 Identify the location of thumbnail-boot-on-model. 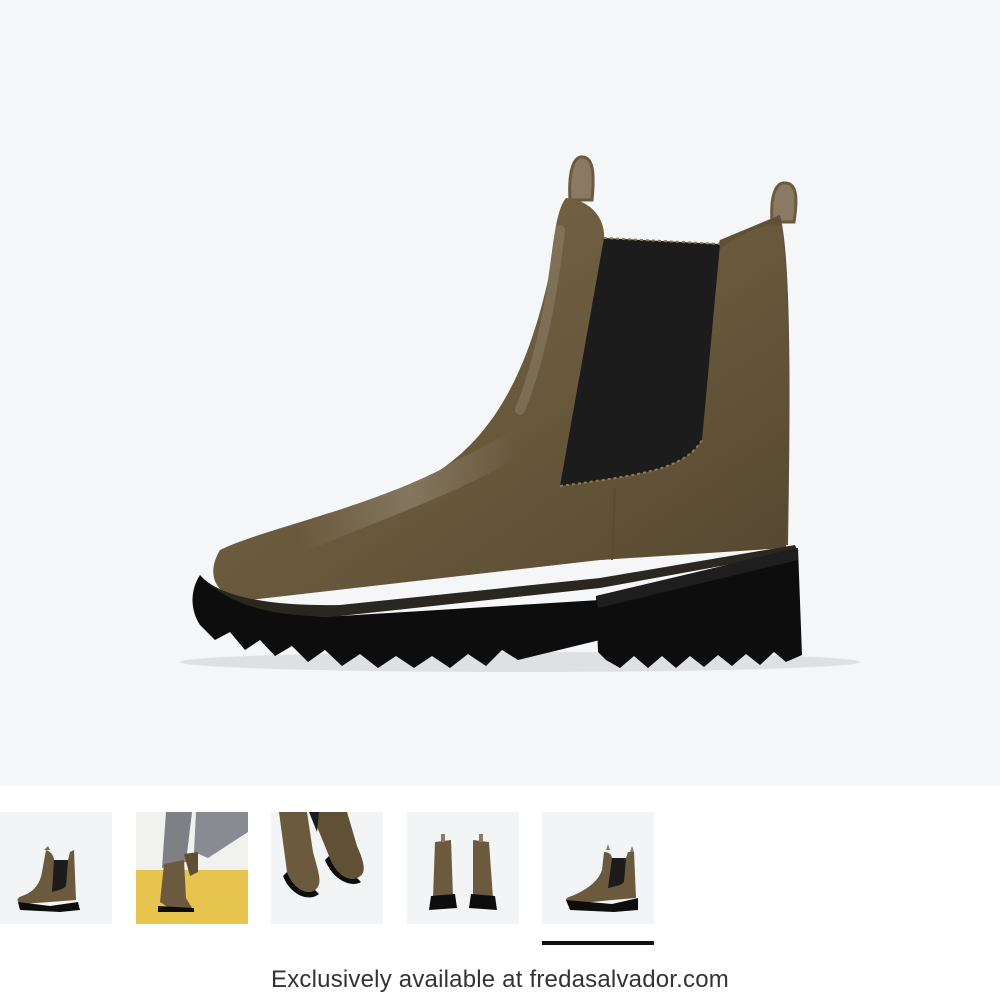
(192, 868).